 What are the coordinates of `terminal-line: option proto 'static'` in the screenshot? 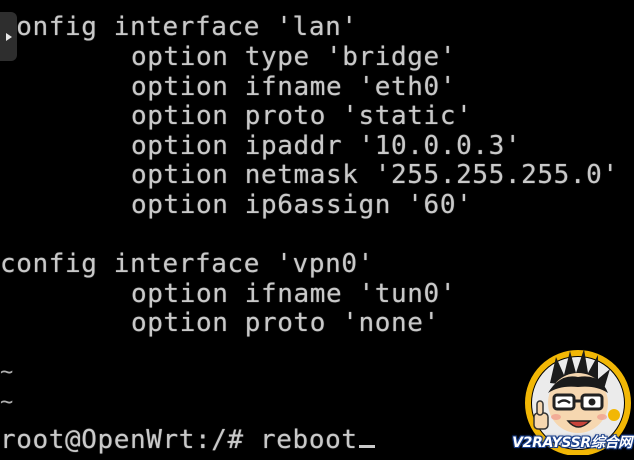 It's located at (302, 116).